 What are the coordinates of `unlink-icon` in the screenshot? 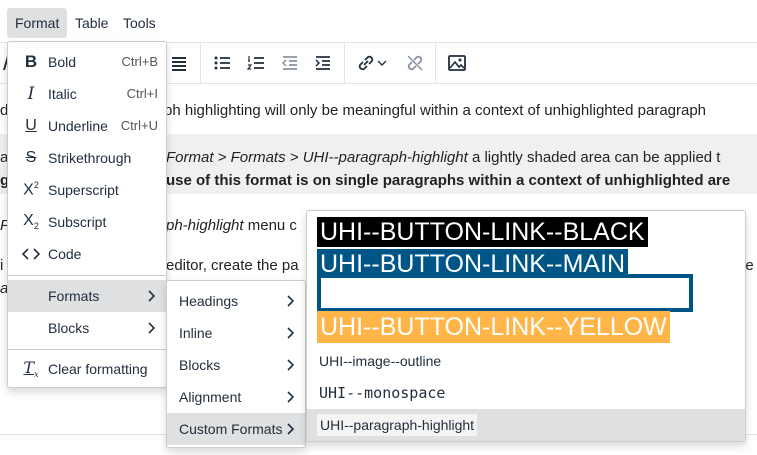 It's located at (415, 63).